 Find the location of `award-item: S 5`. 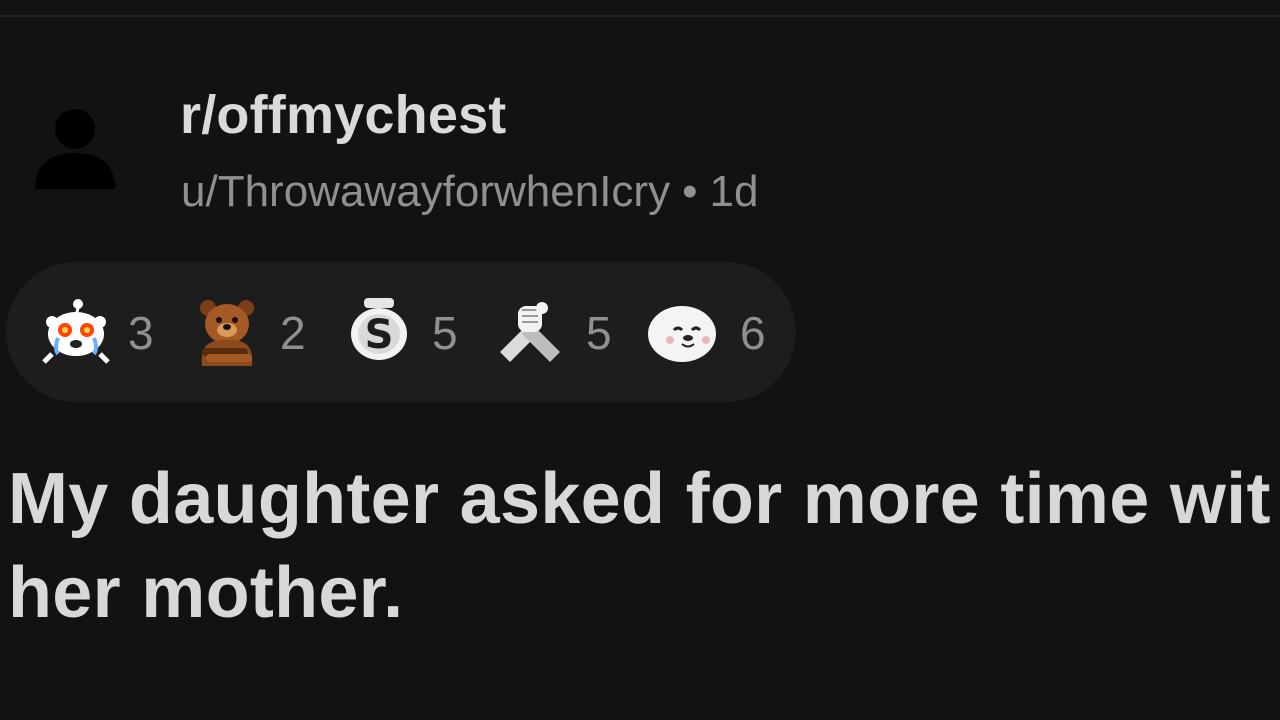

award-item: S 5 is located at coordinates (411, 332).